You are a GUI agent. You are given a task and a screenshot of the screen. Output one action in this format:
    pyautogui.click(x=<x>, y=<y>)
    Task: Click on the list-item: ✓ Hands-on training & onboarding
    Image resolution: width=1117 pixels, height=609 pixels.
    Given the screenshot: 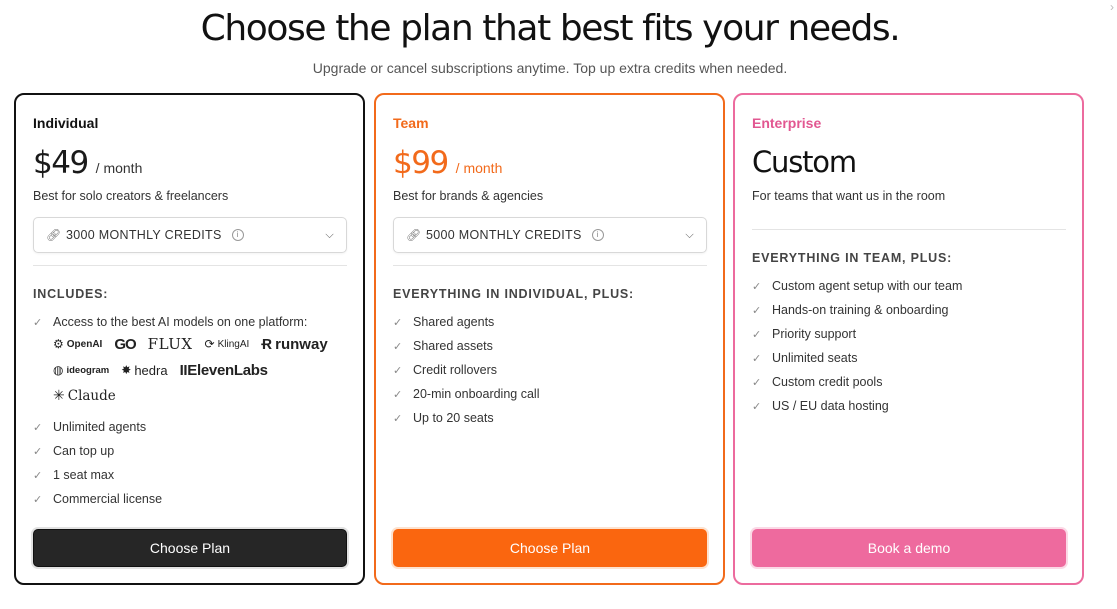 What is the action you would take?
    pyautogui.click(x=857, y=310)
    